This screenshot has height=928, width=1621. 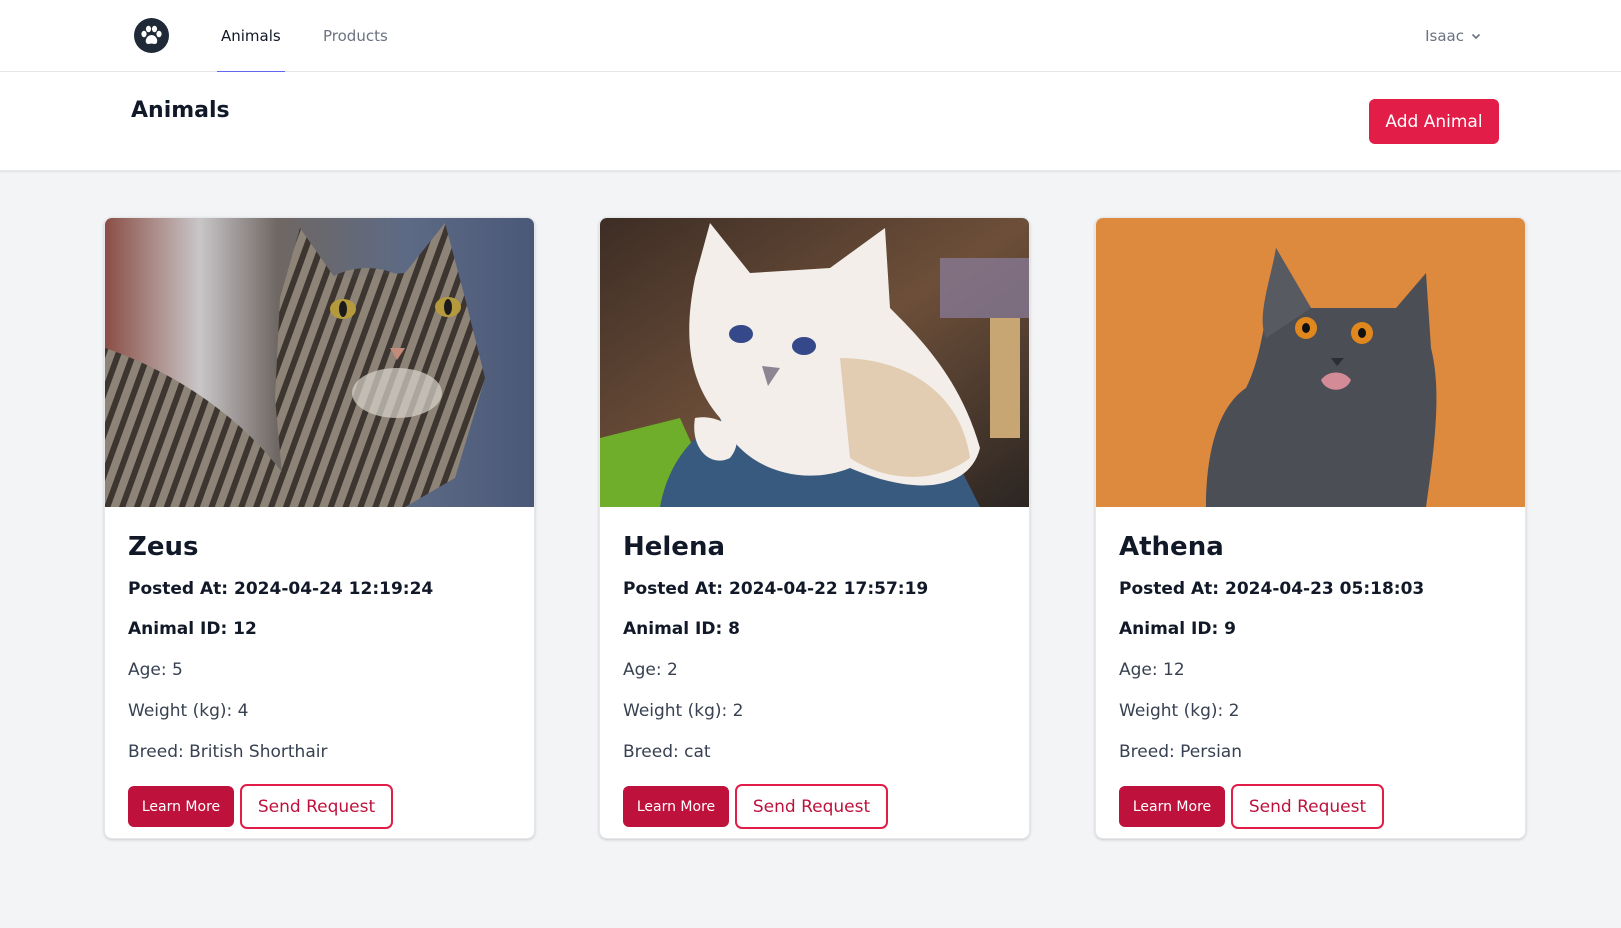 I want to click on animal-breed: Breed: cat, so click(x=667, y=752).